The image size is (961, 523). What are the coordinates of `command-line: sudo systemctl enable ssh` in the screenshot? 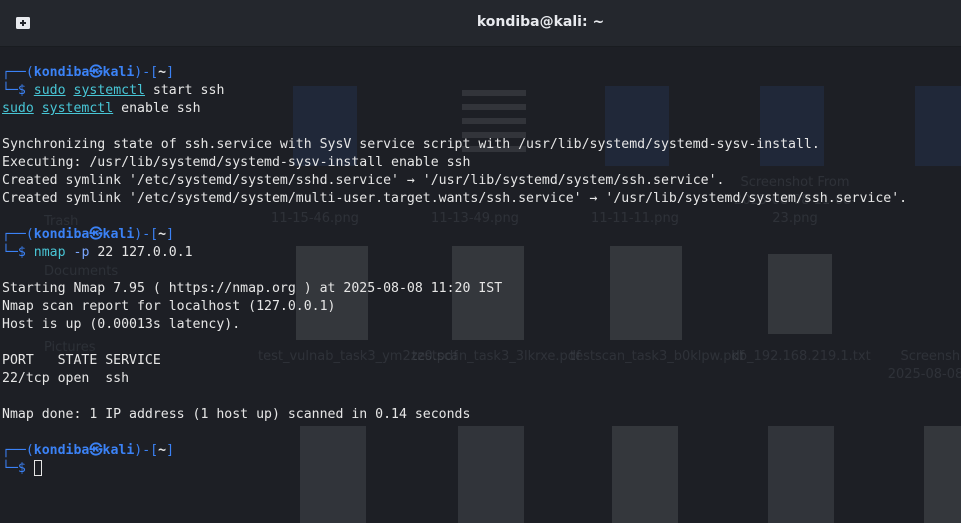 It's located at (101, 109).